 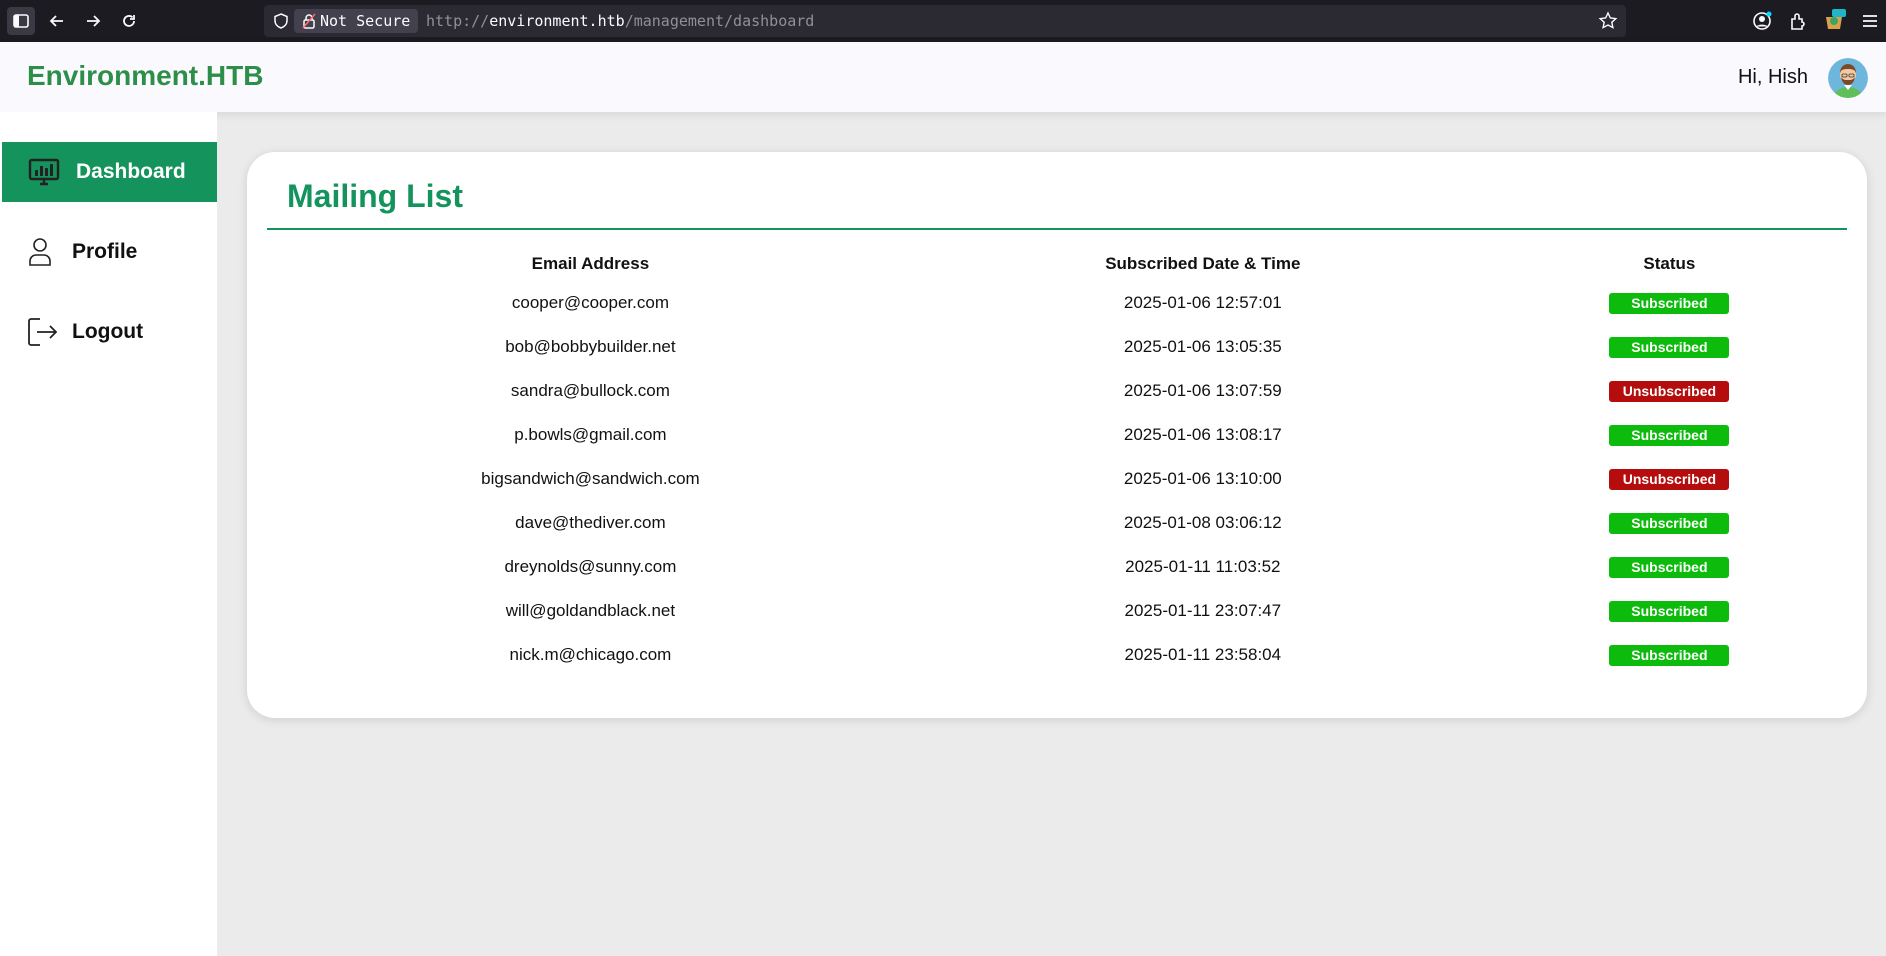 What do you see at coordinates (590, 478) in the screenshot?
I see `email-cell: bigsandwich@sandwich.com` at bounding box center [590, 478].